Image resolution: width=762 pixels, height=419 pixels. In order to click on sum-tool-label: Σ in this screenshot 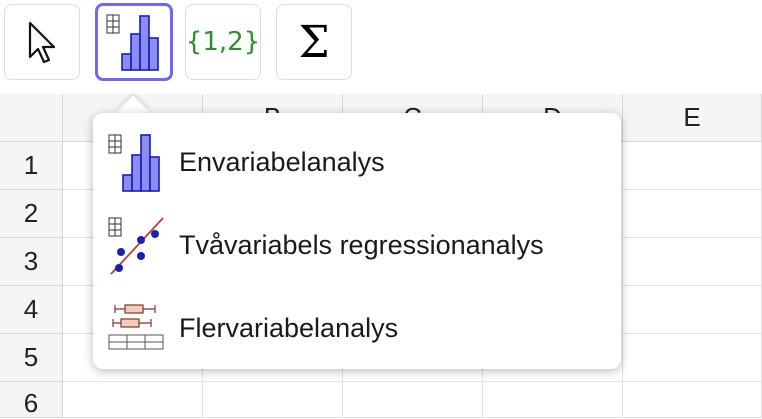, I will do `click(314, 42)`.